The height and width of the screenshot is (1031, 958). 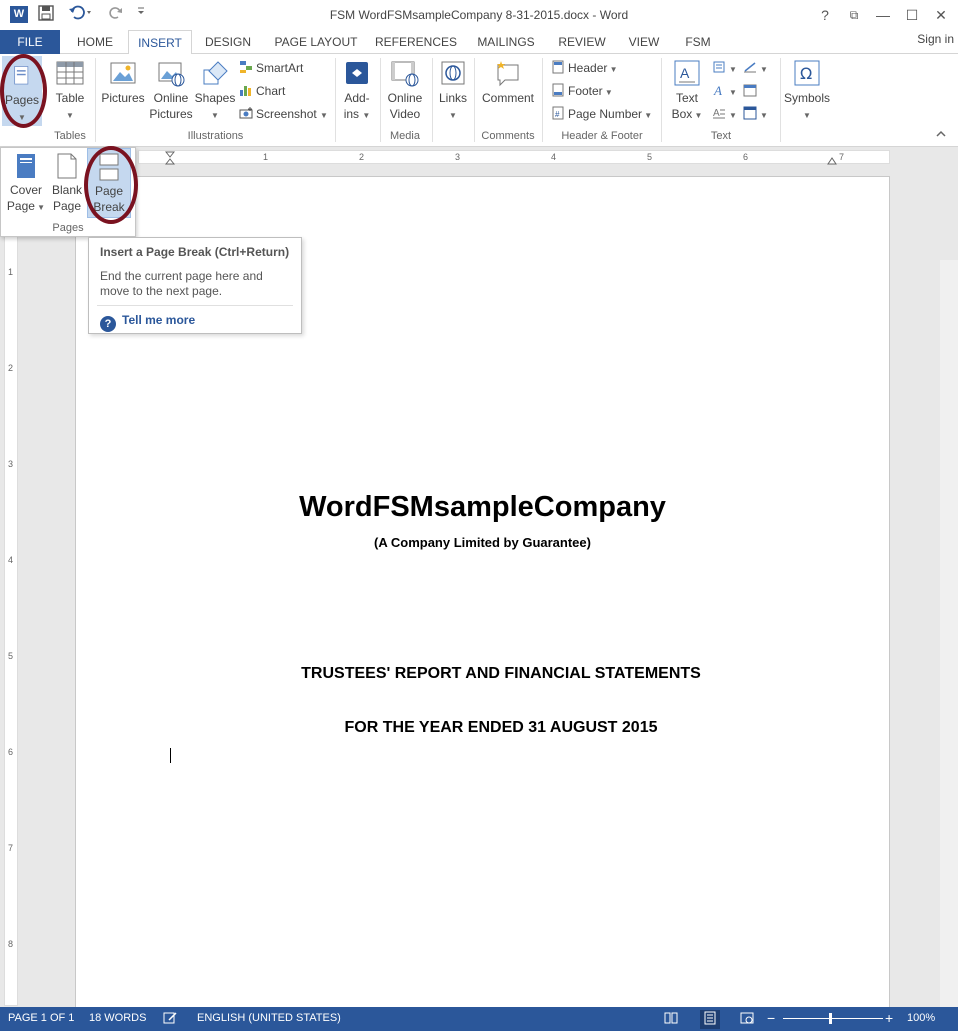 I want to click on online-pictures-button: Online Pictures, so click(x=171, y=90).